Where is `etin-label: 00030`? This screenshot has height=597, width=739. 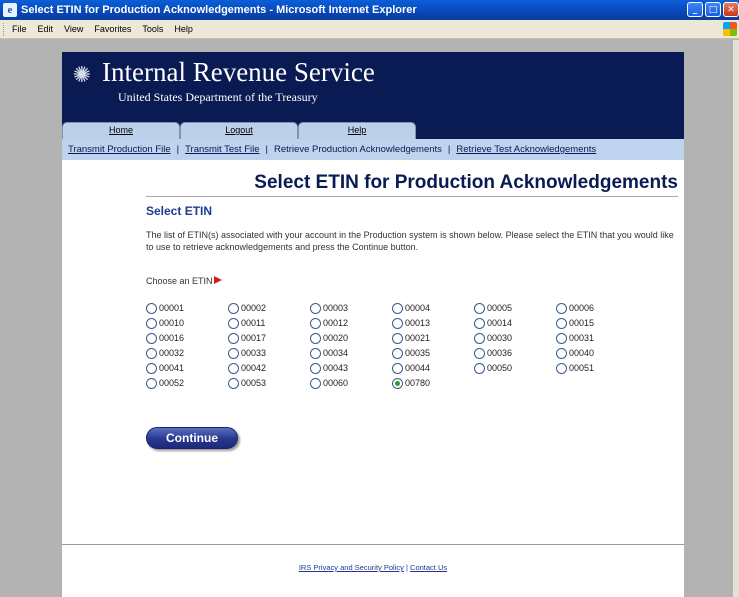 etin-label: 00030 is located at coordinates (500, 338).